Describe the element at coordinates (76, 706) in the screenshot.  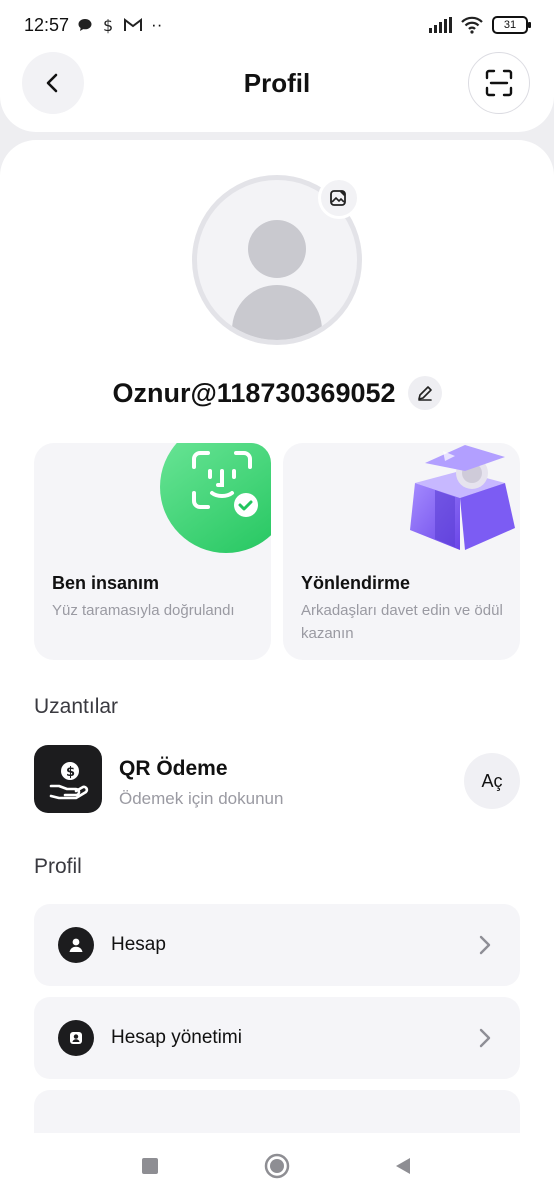
I see `extensions-section-title: Uzantılar` at that location.